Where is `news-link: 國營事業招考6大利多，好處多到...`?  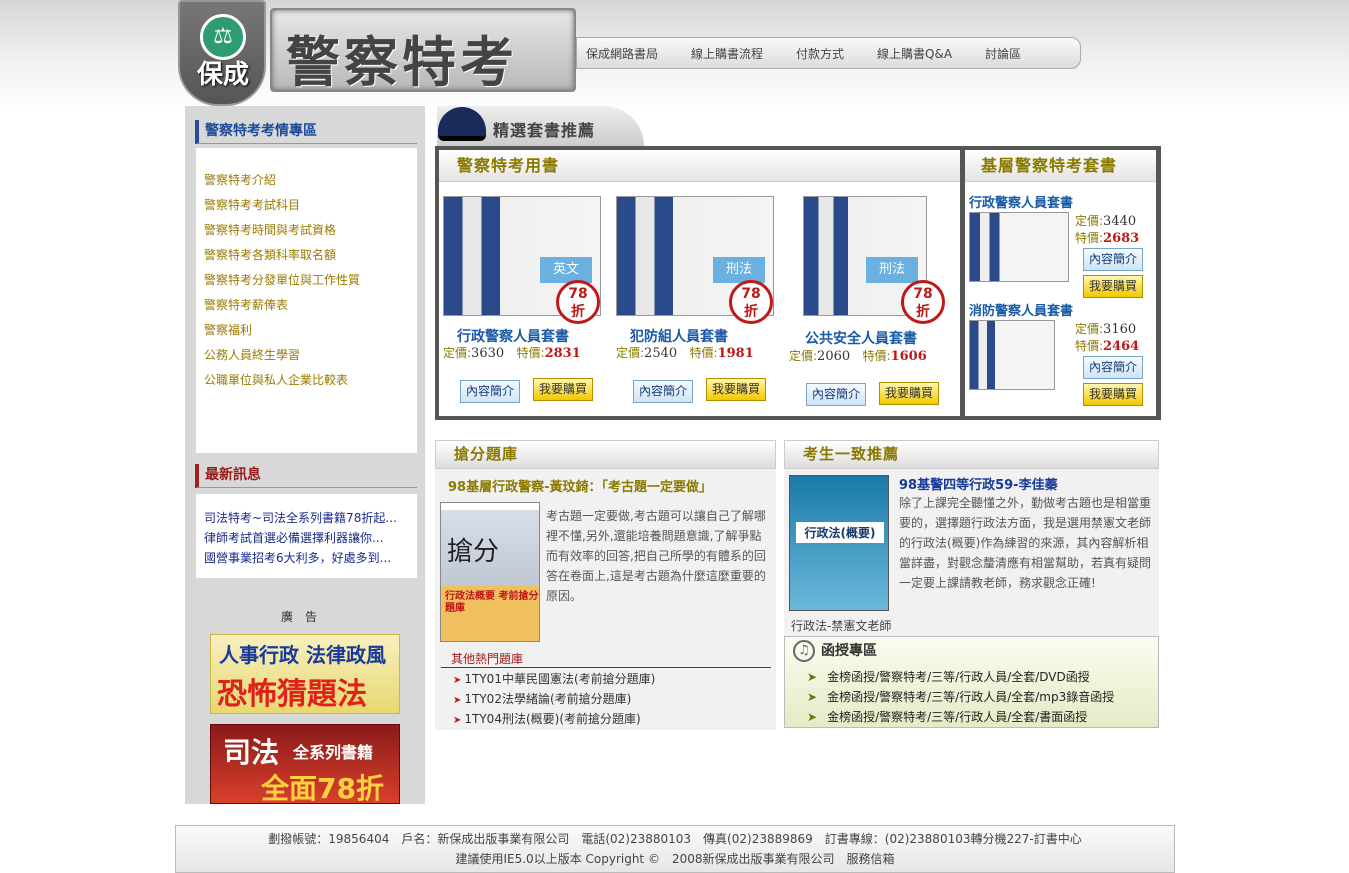
news-link: 國營事業招考6大利多，好處多到... is located at coordinates (310, 558).